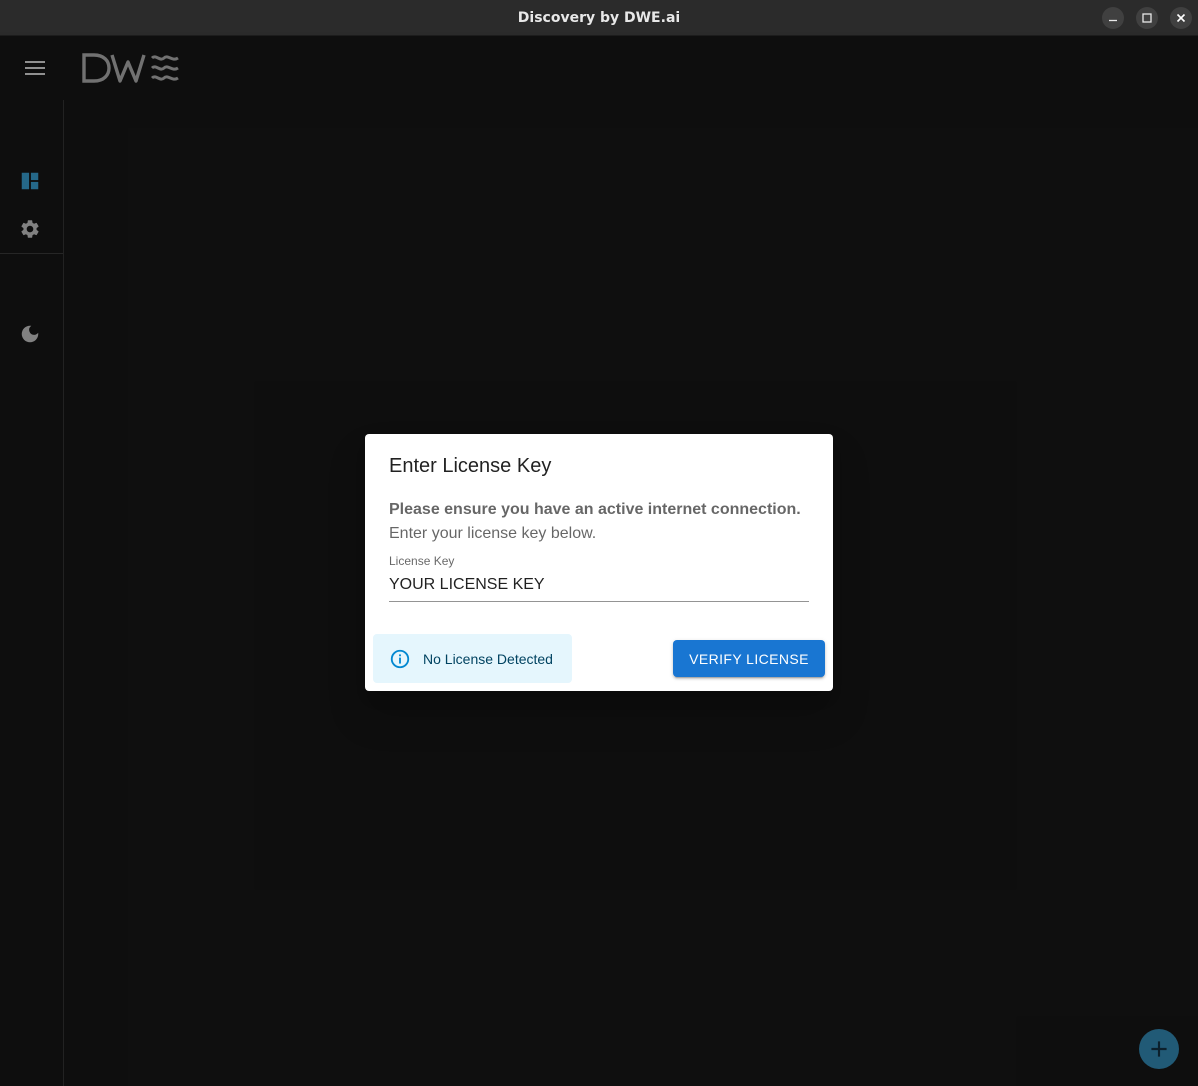 The height and width of the screenshot is (1086, 1198). Describe the element at coordinates (400, 658) in the screenshot. I see `info-icon` at that location.